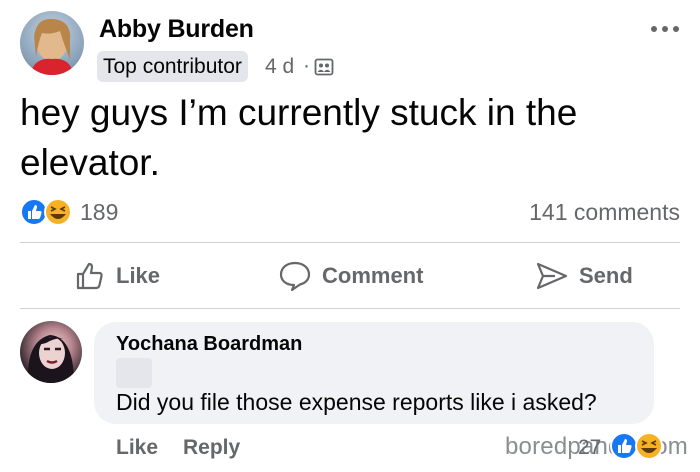 The height and width of the screenshot is (472, 700). What do you see at coordinates (552, 276) in the screenshot?
I see `send-outline-icon` at bounding box center [552, 276].